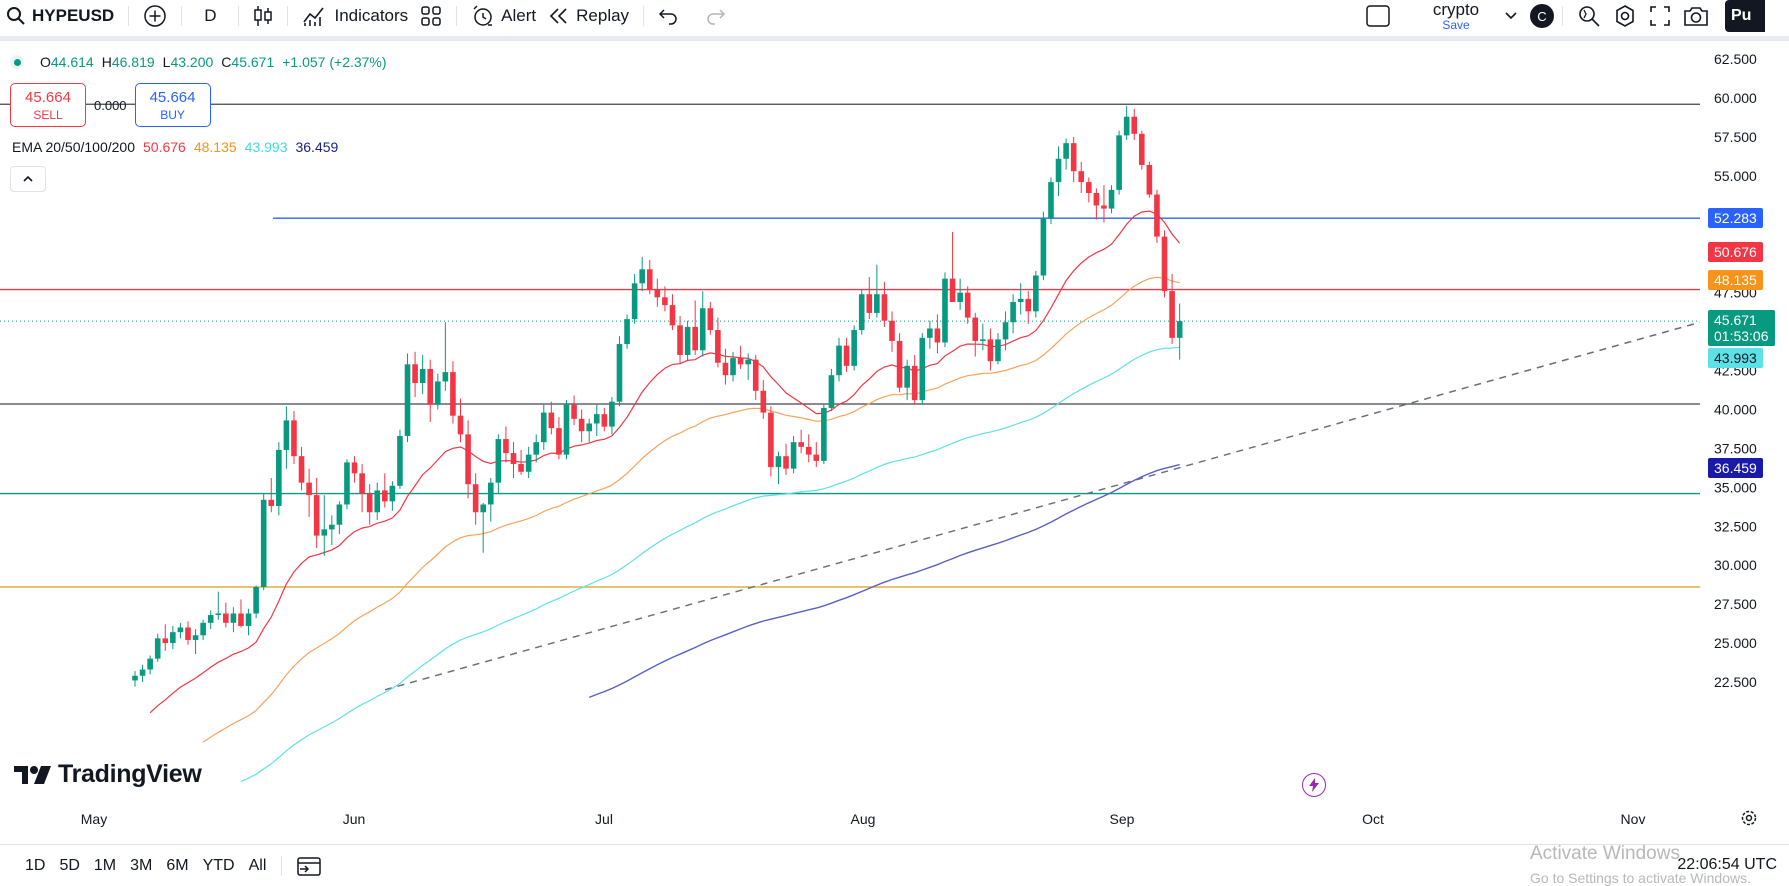 The height and width of the screenshot is (886, 1789). I want to click on time-axis-label: Nov, so click(1633, 819).